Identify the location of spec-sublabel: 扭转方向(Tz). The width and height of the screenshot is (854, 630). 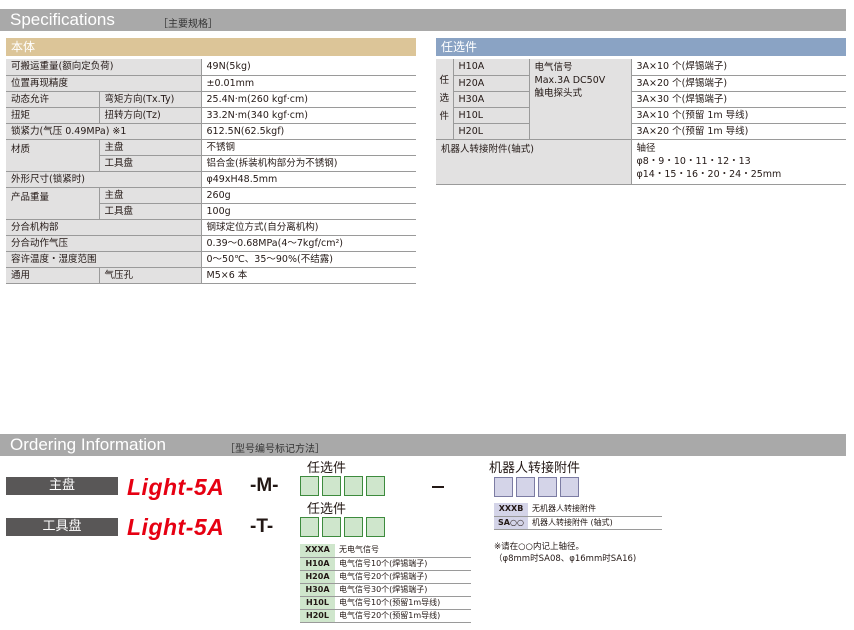
(149, 115).